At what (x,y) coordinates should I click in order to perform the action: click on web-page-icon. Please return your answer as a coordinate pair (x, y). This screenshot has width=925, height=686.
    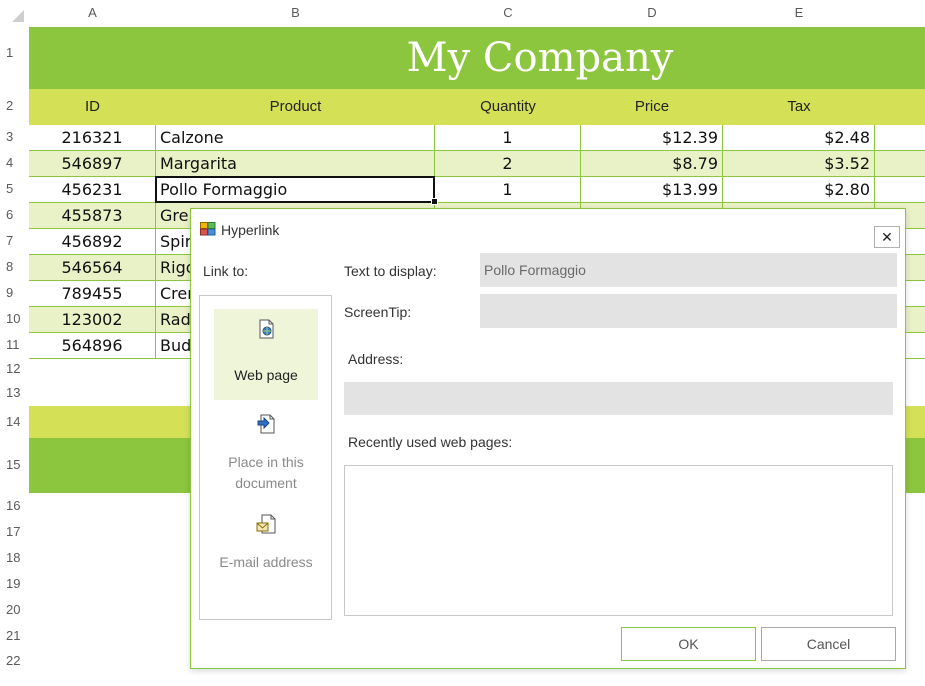
    Looking at the image, I should click on (266, 332).